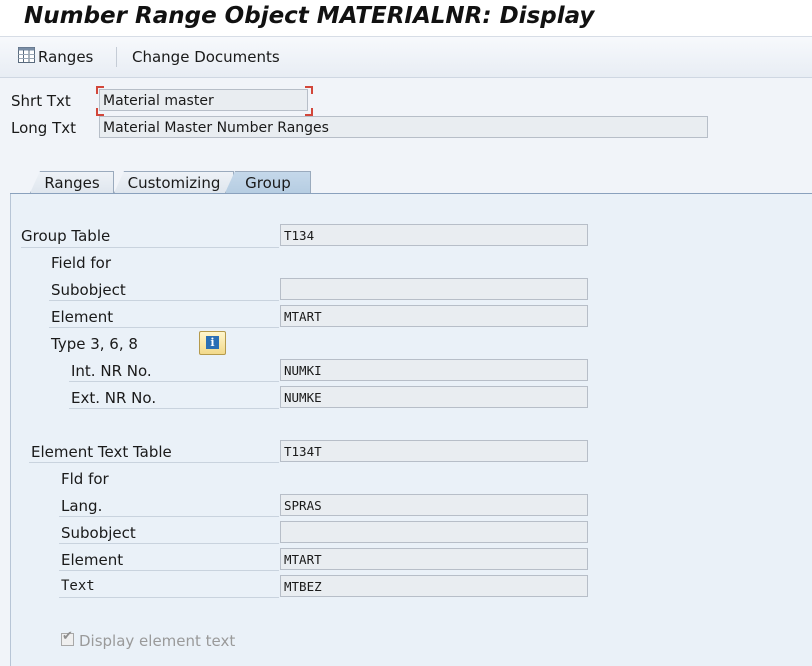  I want to click on short-text-field: Material master, so click(203, 100).